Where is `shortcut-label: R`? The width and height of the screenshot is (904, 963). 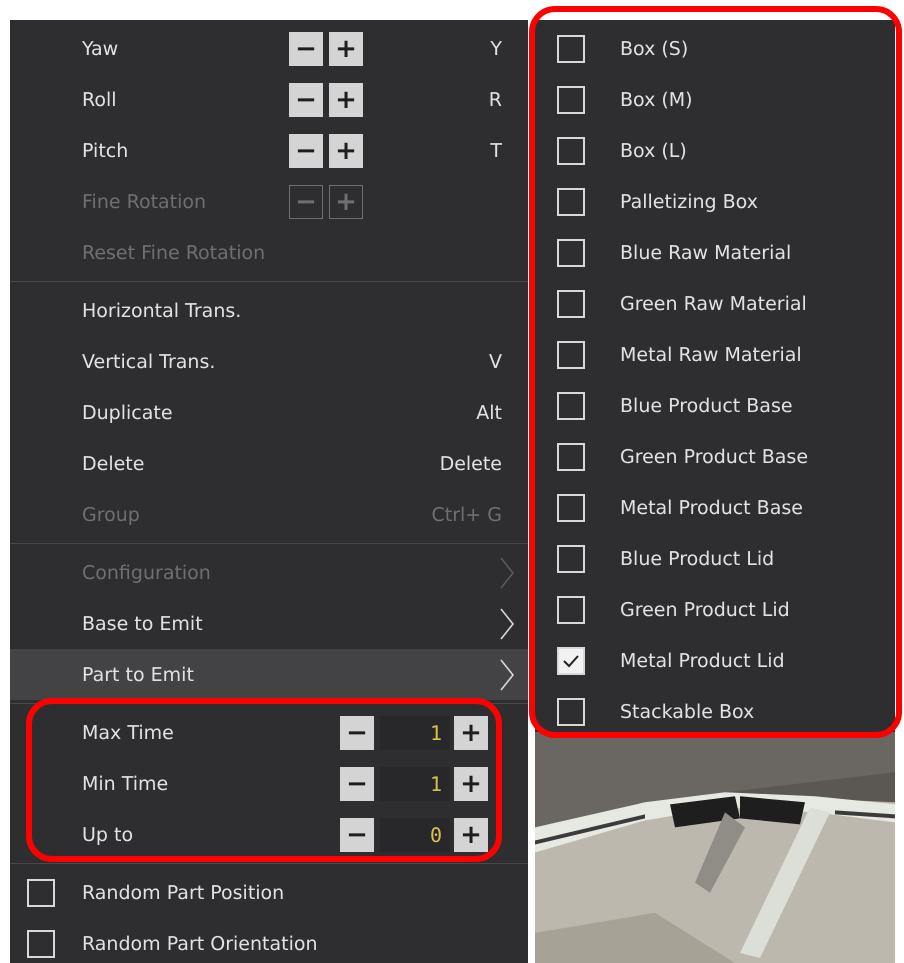 shortcut-label: R is located at coordinates (495, 99).